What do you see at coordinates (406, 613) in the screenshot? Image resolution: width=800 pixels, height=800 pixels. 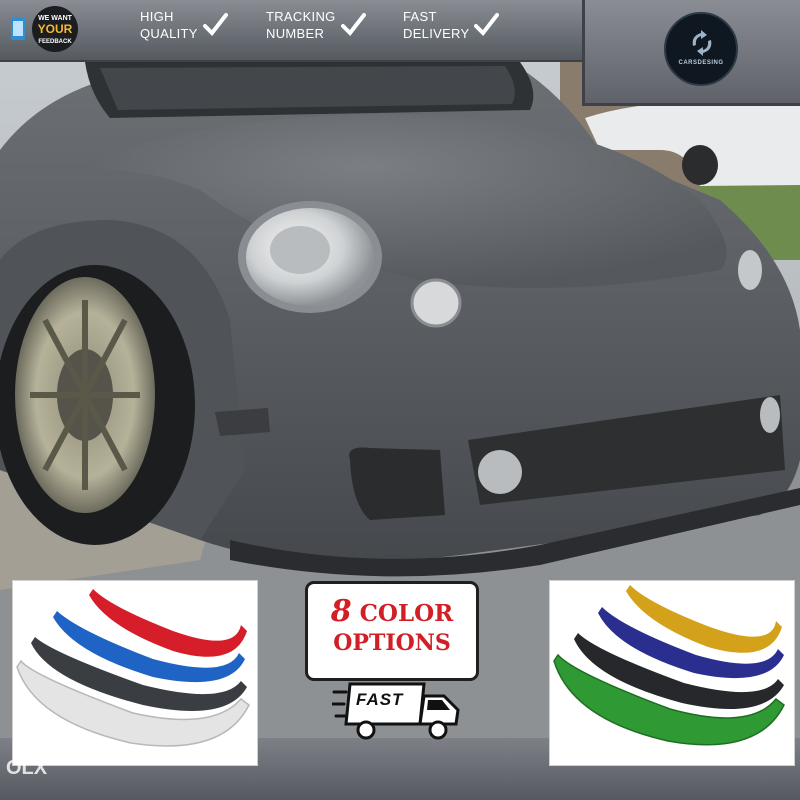 I see `color-word: COLOR` at bounding box center [406, 613].